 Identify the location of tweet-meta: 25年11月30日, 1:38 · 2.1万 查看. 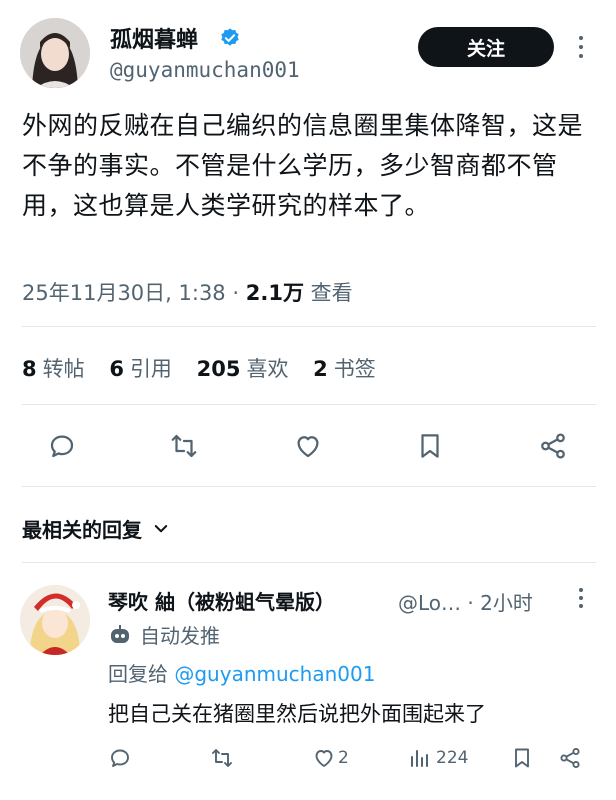
(187, 292).